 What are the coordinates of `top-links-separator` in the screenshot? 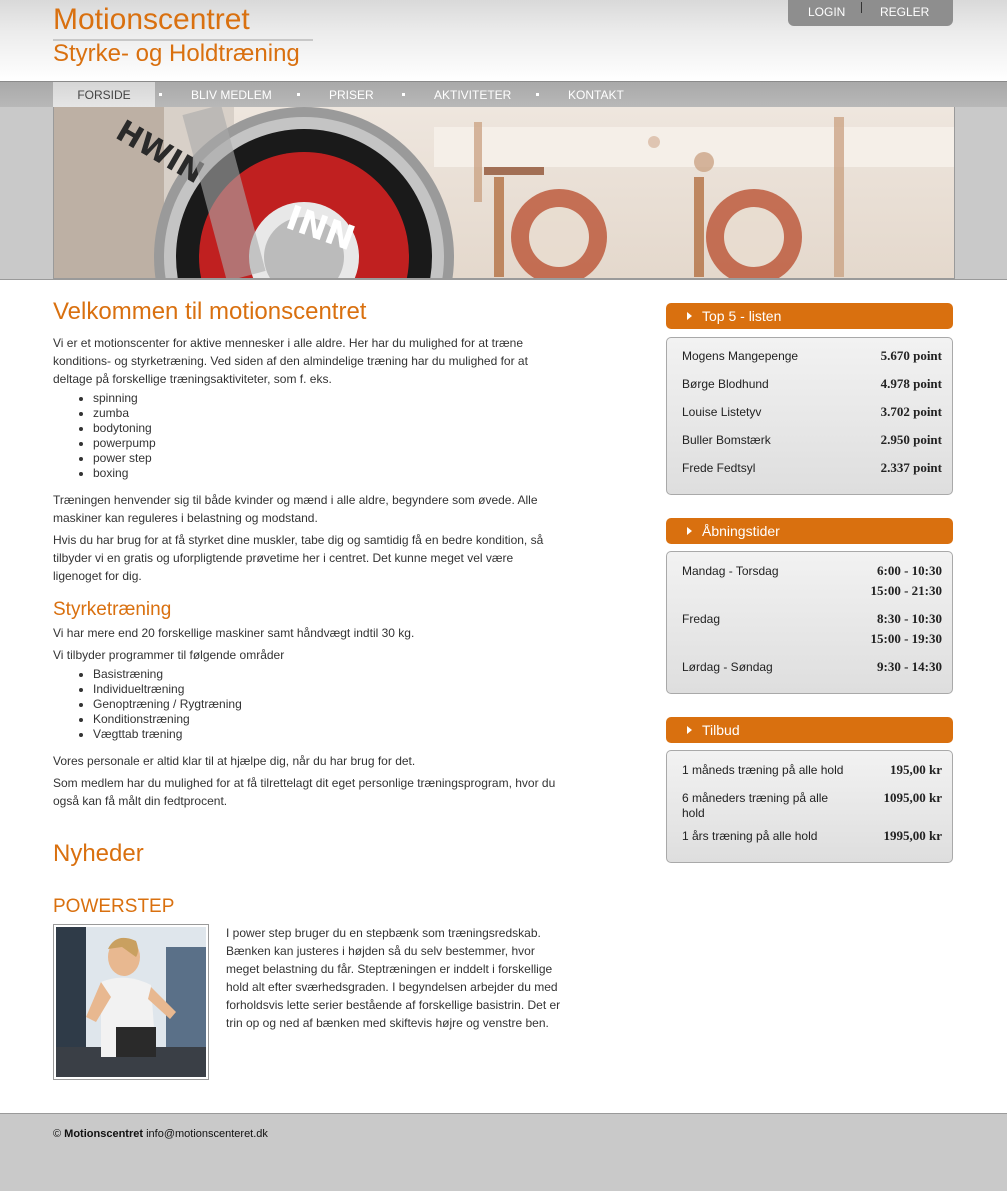 It's located at (861, 7).